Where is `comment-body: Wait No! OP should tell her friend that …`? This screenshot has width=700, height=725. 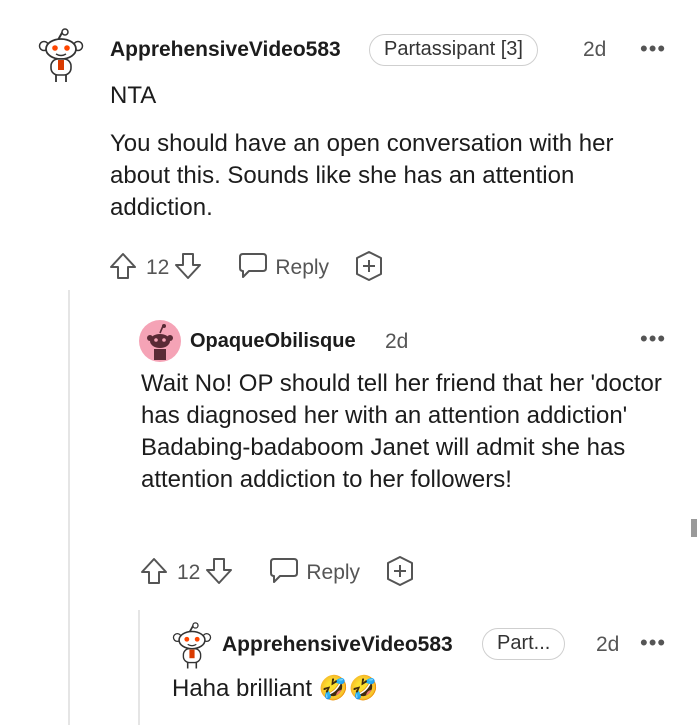
comment-body: Wait No! OP should tell her friend that … is located at coordinates (403, 432).